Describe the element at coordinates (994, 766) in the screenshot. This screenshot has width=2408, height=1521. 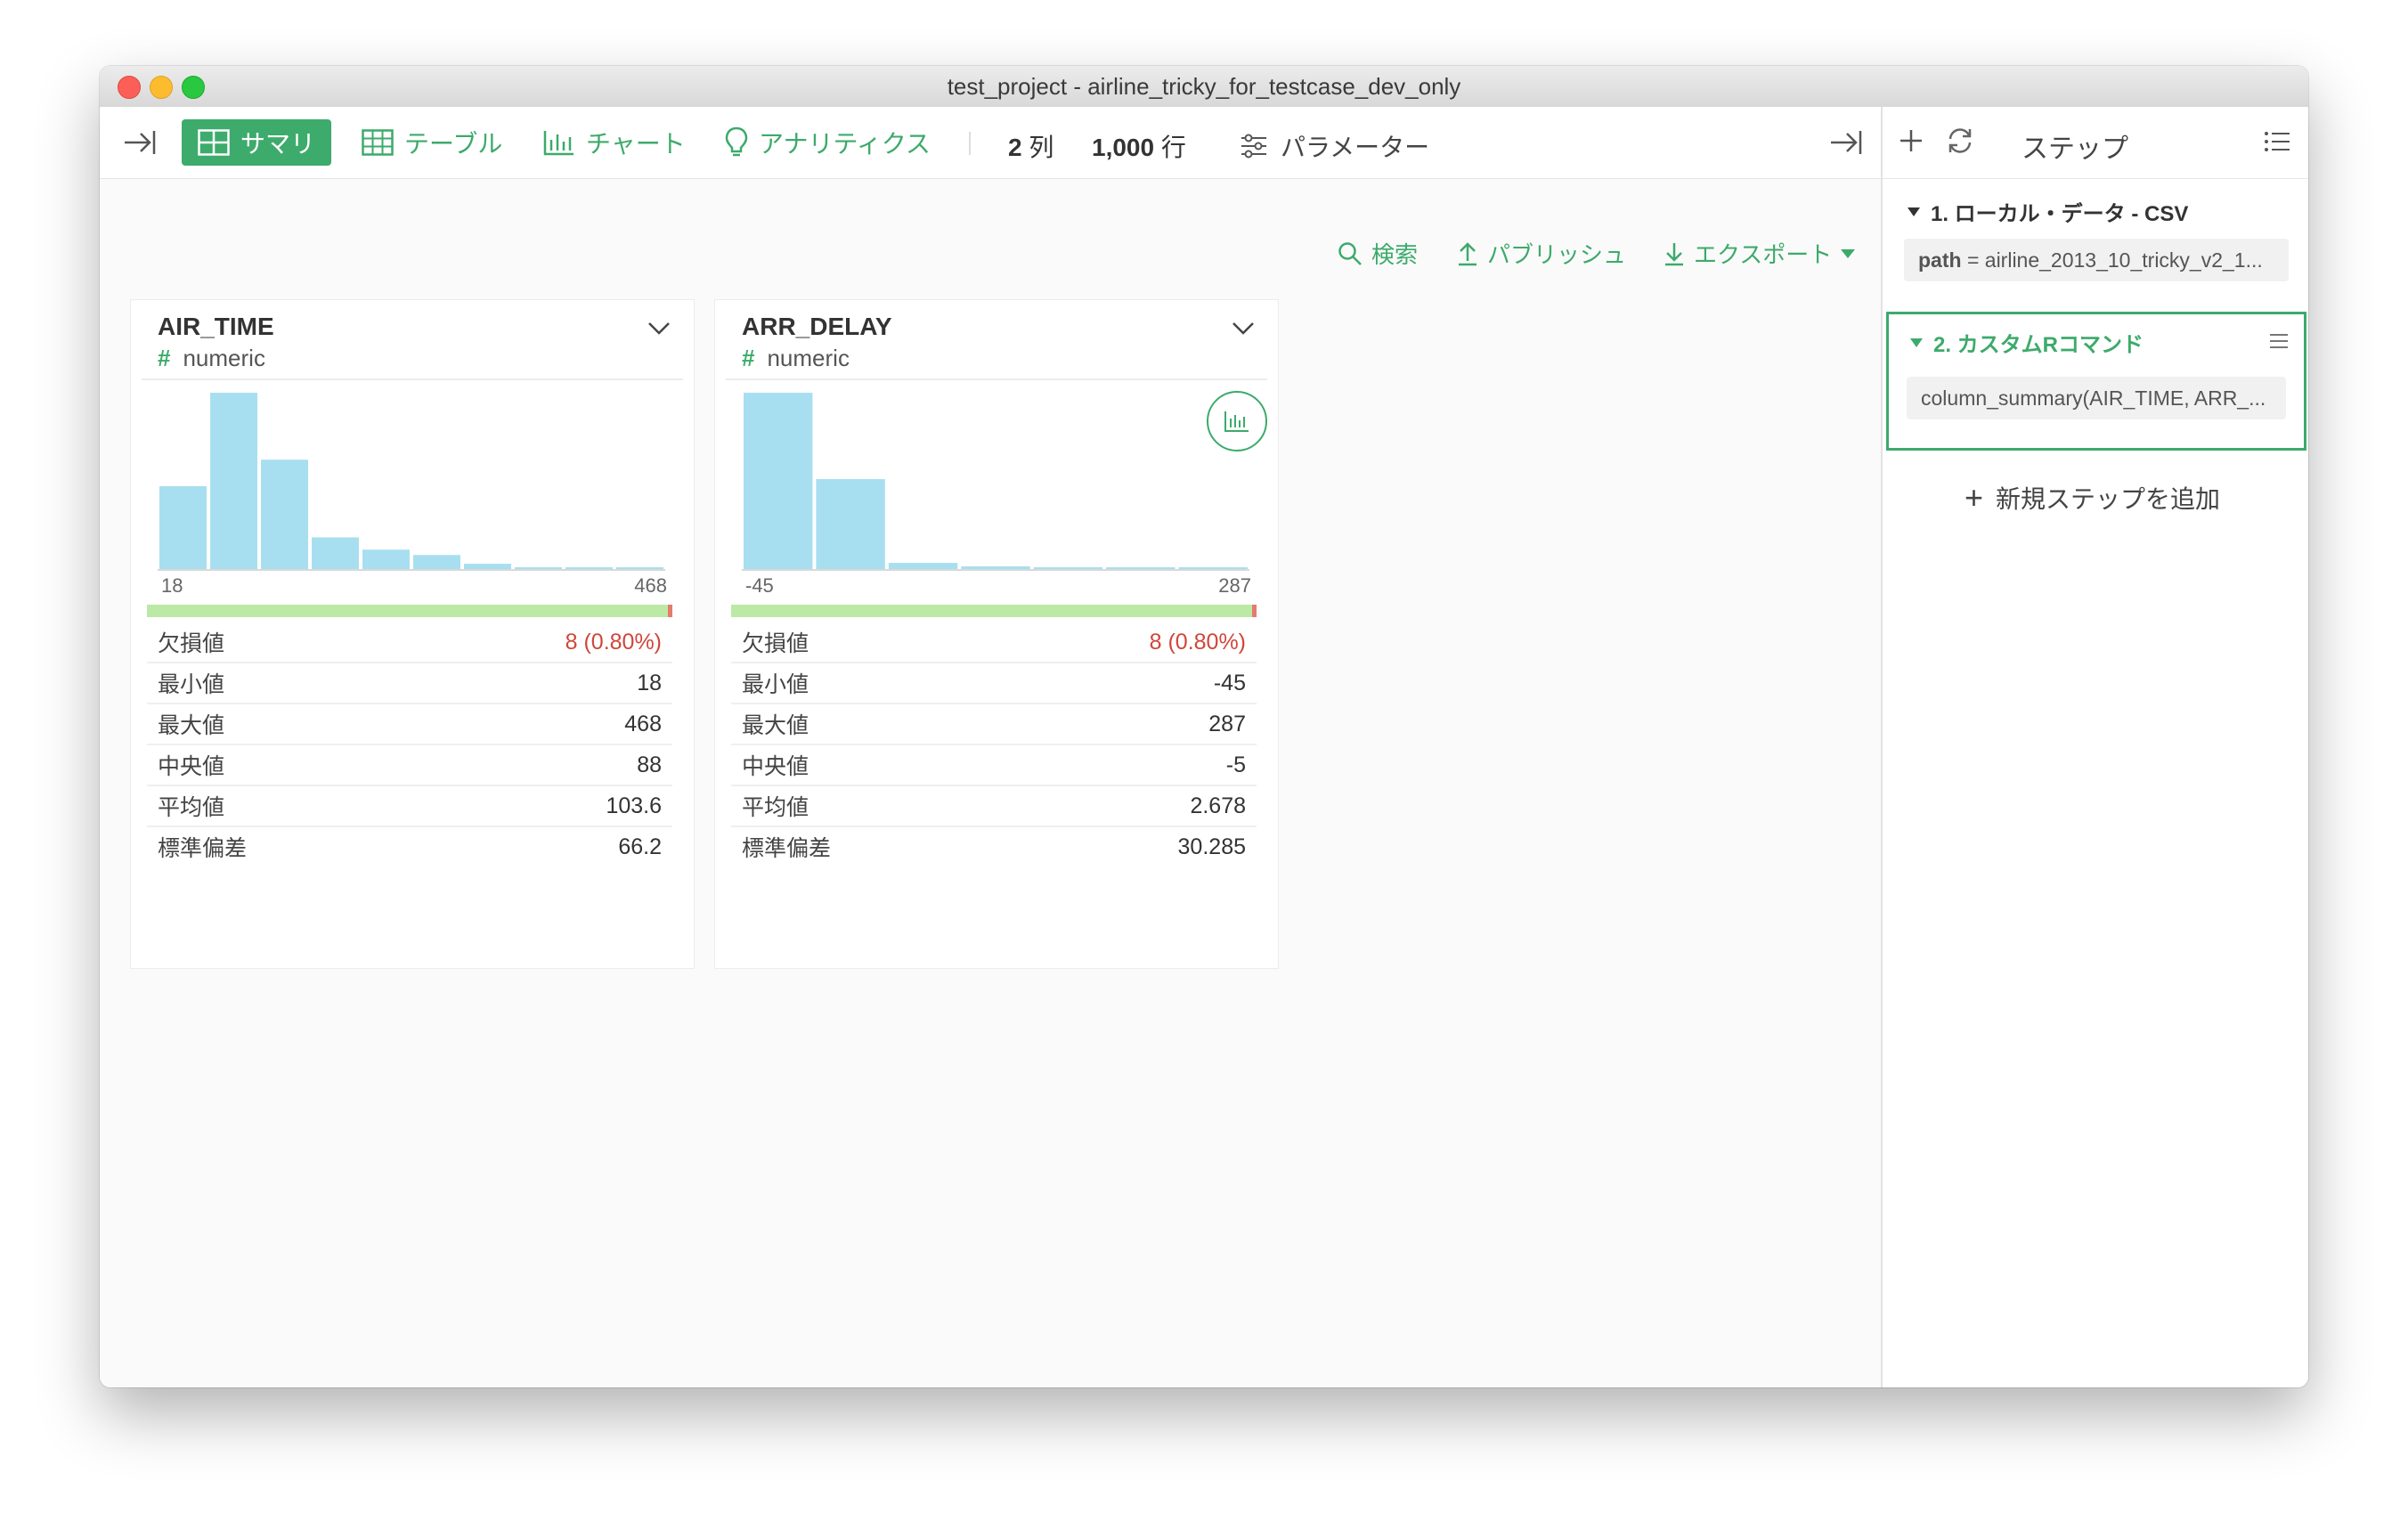
I see `stat-row: 中央値 -5` at that location.